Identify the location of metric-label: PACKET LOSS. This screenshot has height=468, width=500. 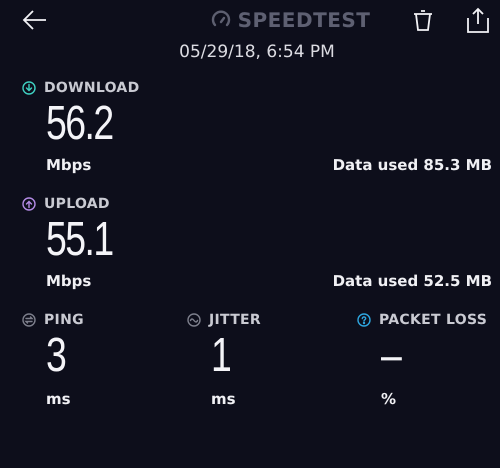
(433, 320).